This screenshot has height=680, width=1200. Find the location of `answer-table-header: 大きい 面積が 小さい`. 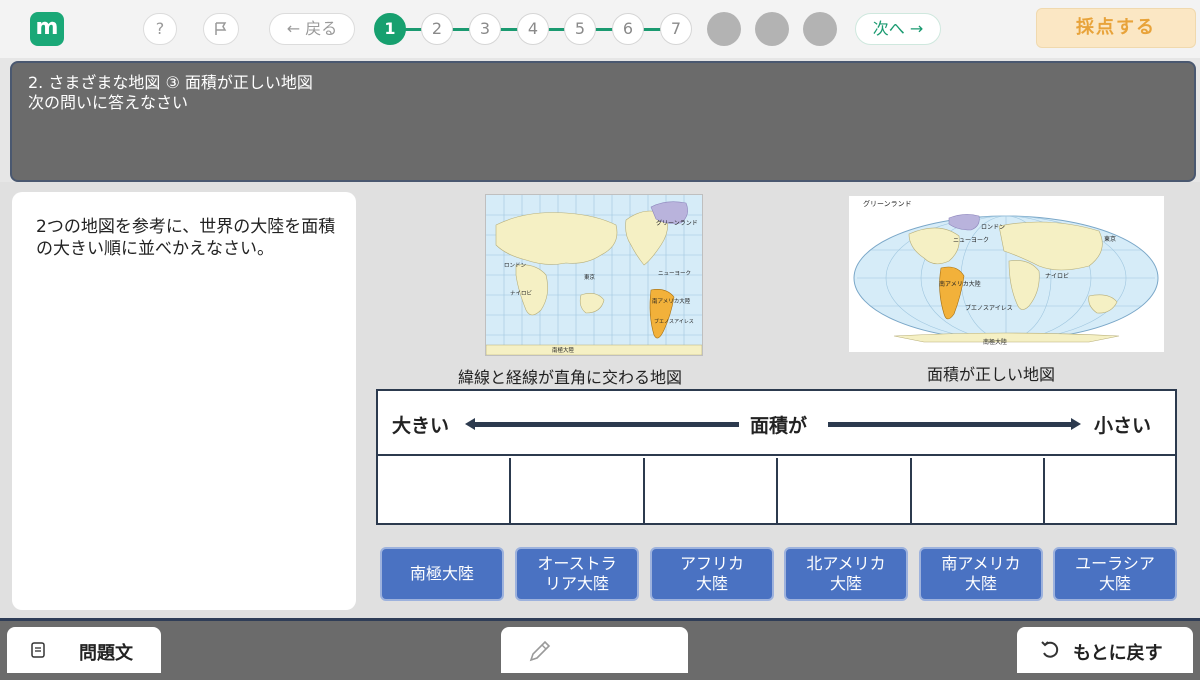

answer-table-header: 大きい 面積が 小さい is located at coordinates (776, 423).